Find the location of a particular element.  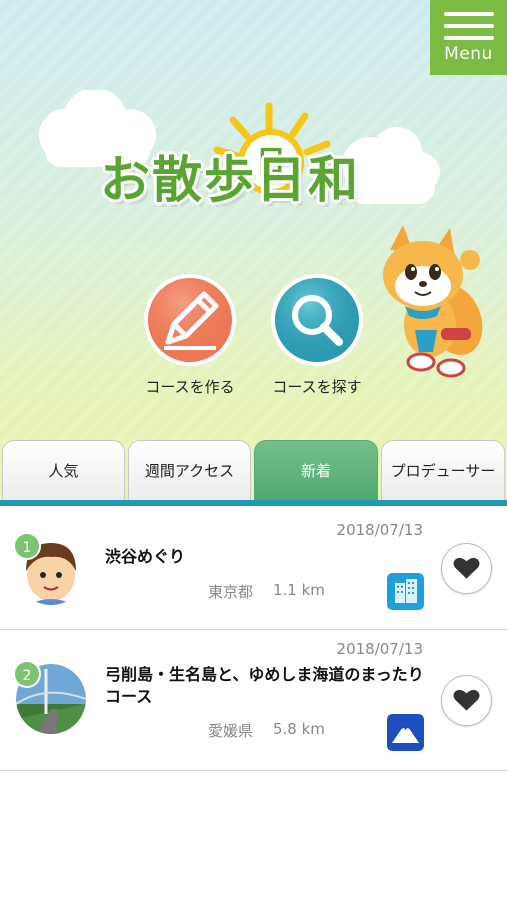

create-course-button: コースを作る is located at coordinates (190, 334).